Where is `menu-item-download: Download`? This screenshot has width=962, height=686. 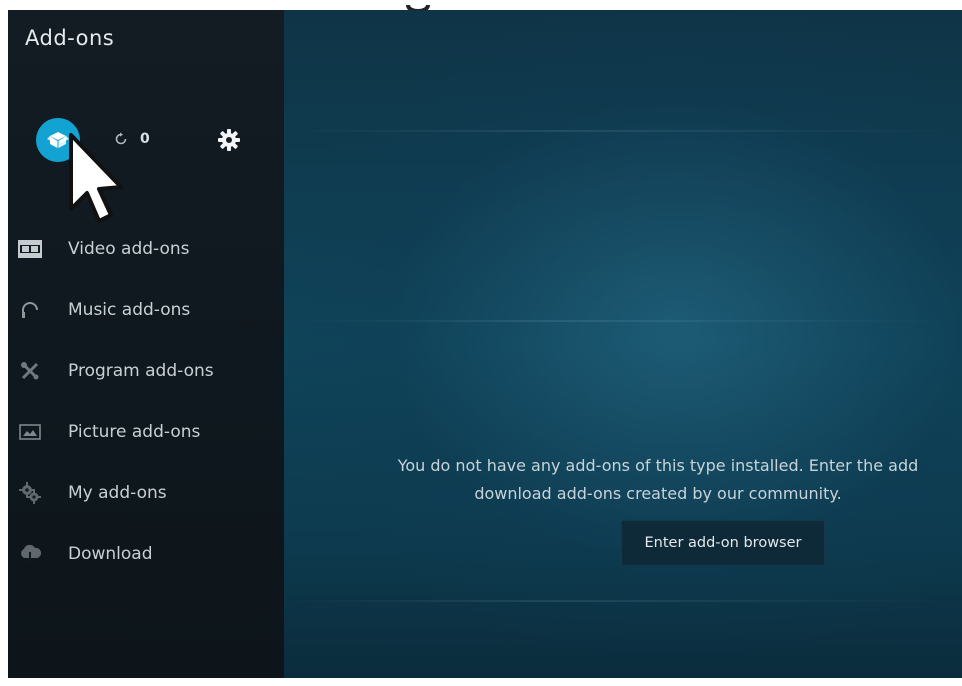
menu-item-download: Download is located at coordinates (146, 553).